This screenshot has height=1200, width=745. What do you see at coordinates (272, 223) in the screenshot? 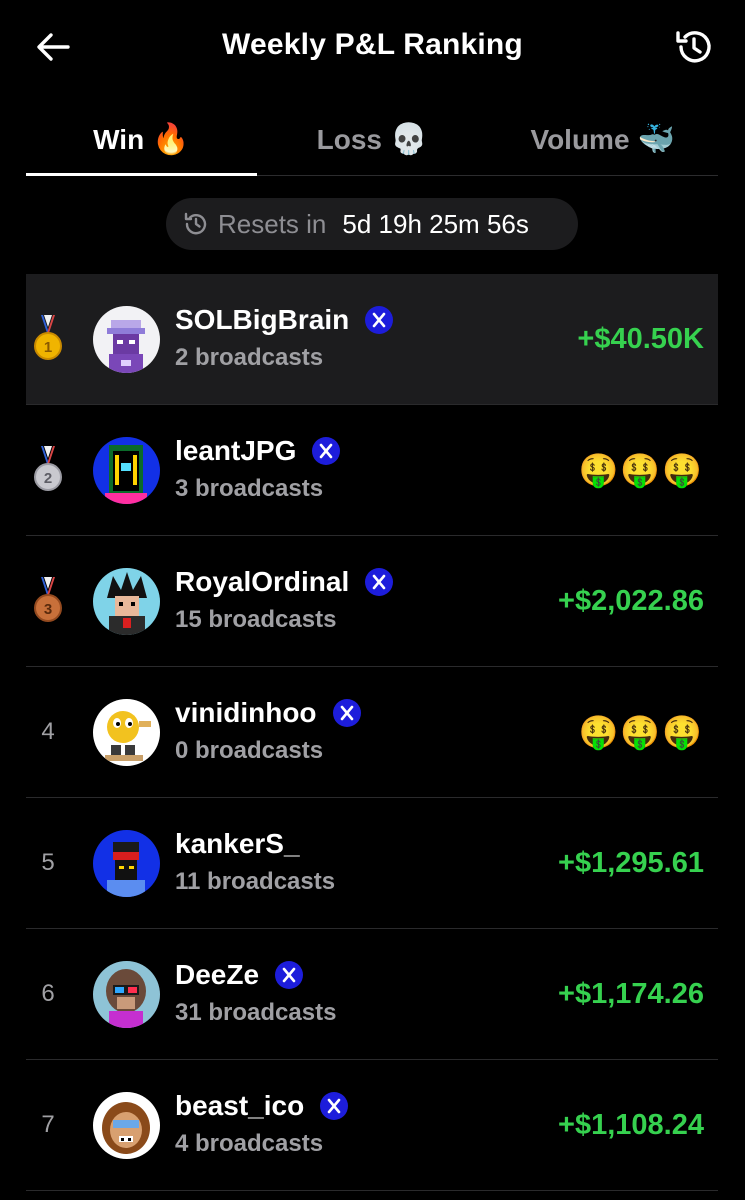
I see `reset-label: Resets in` at bounding box center [272, 223].